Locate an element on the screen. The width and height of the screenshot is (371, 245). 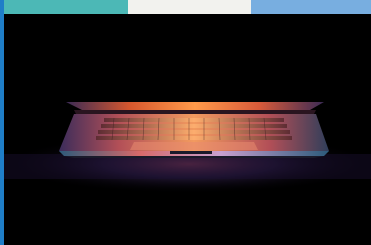
top-bar-segment-teal is located at coordinates (66, 7).